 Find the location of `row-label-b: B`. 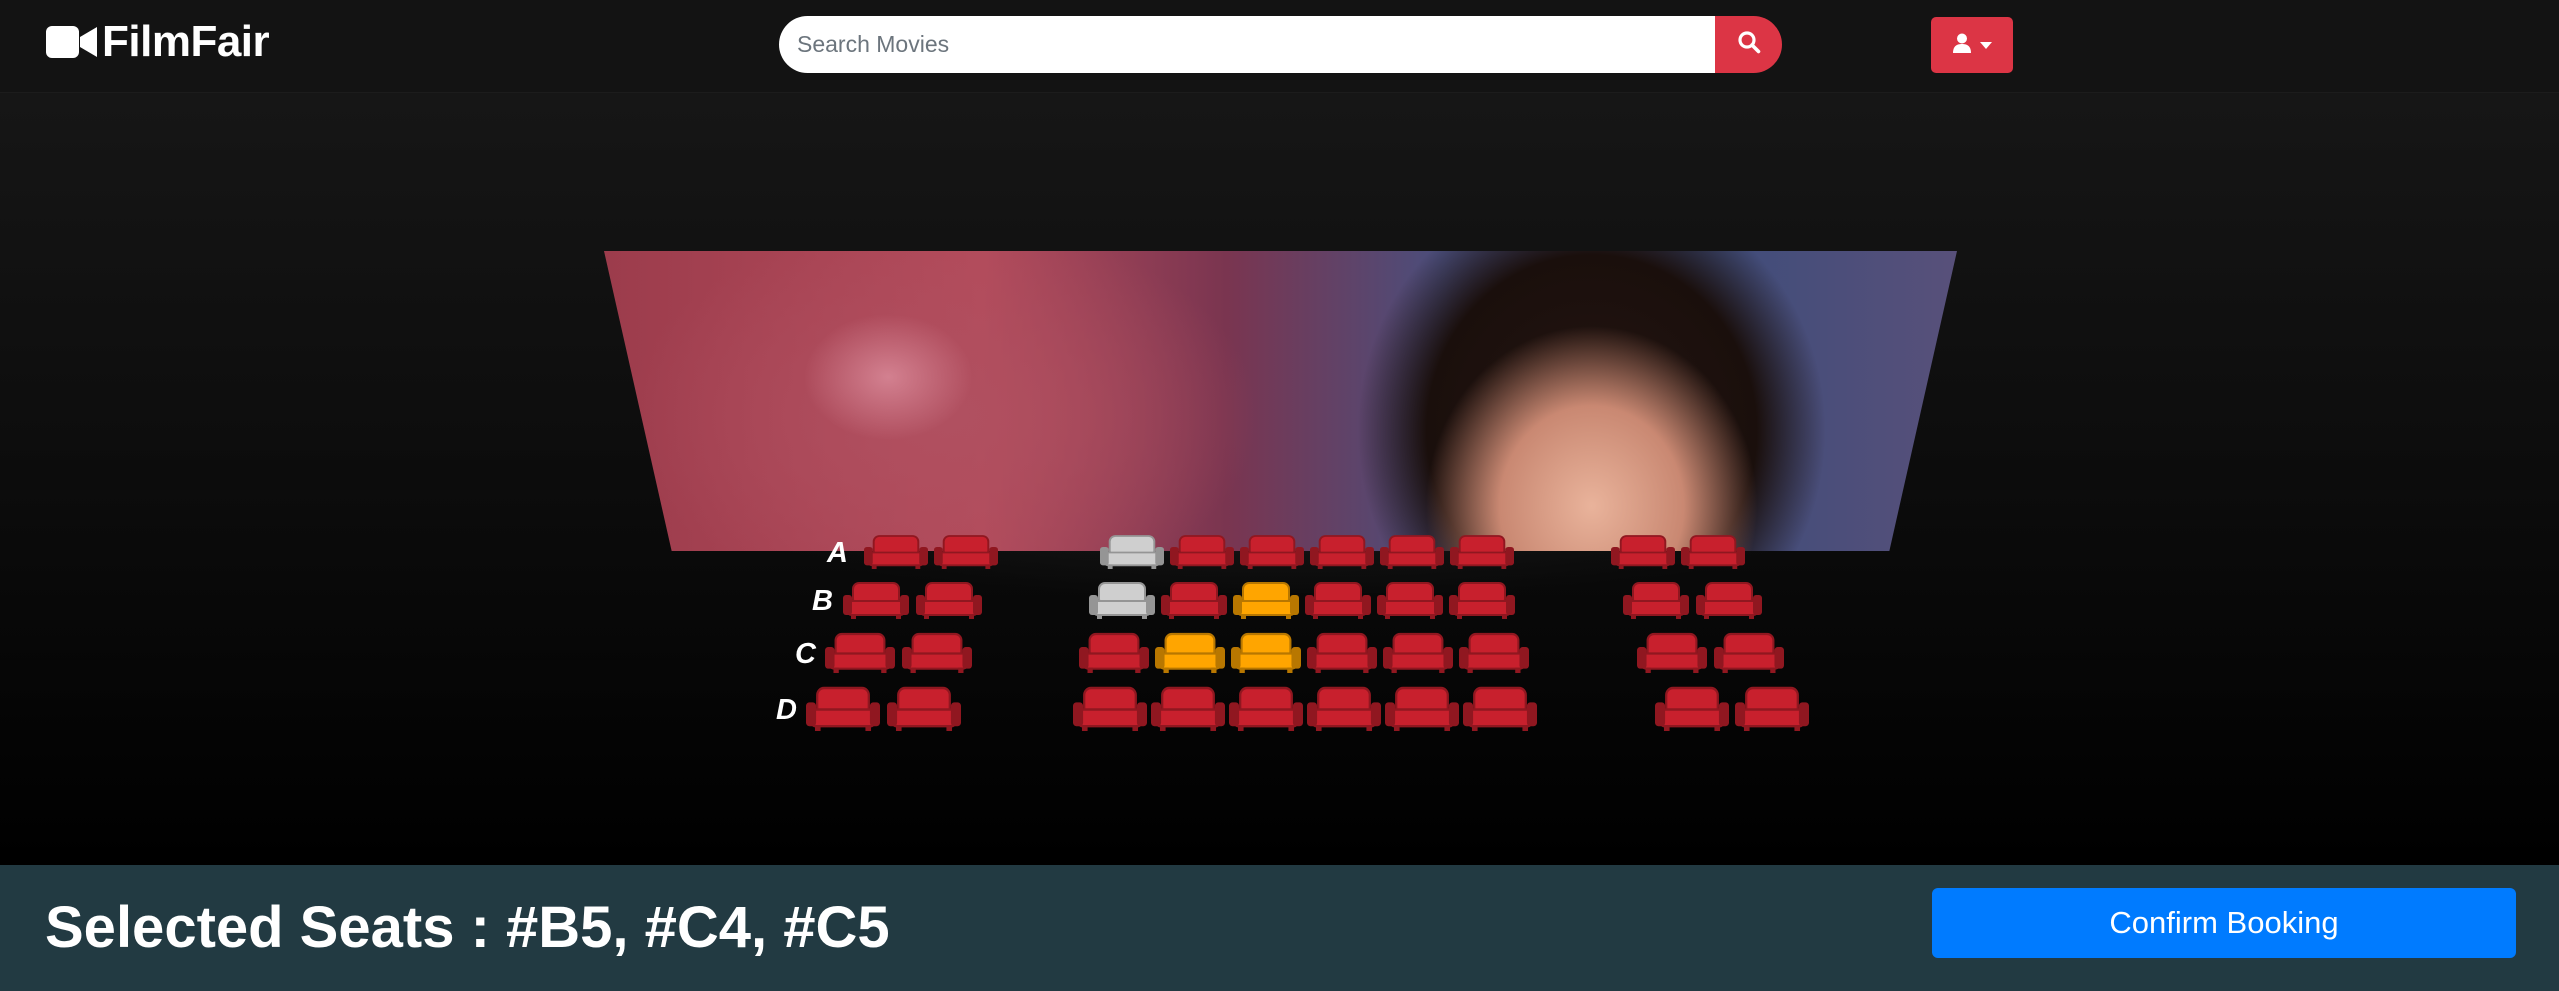

row-label-b: B is located at coordinates (822, 601).